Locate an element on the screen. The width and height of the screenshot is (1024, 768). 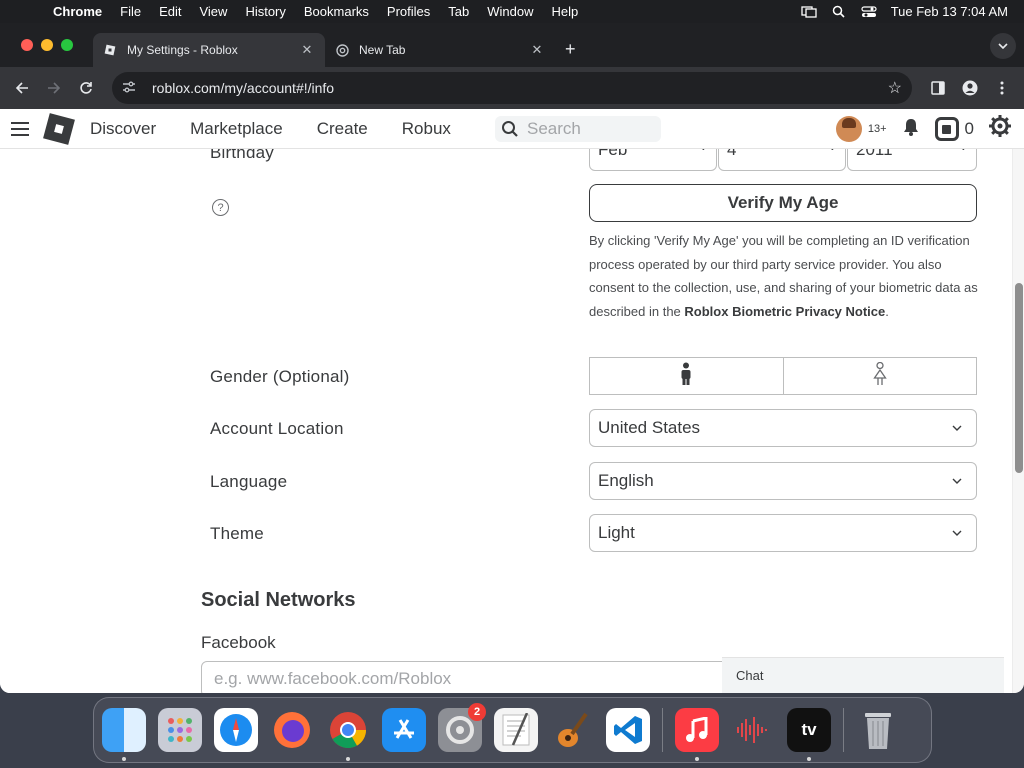
theme-select: Light is located at coordinates (783, 533).